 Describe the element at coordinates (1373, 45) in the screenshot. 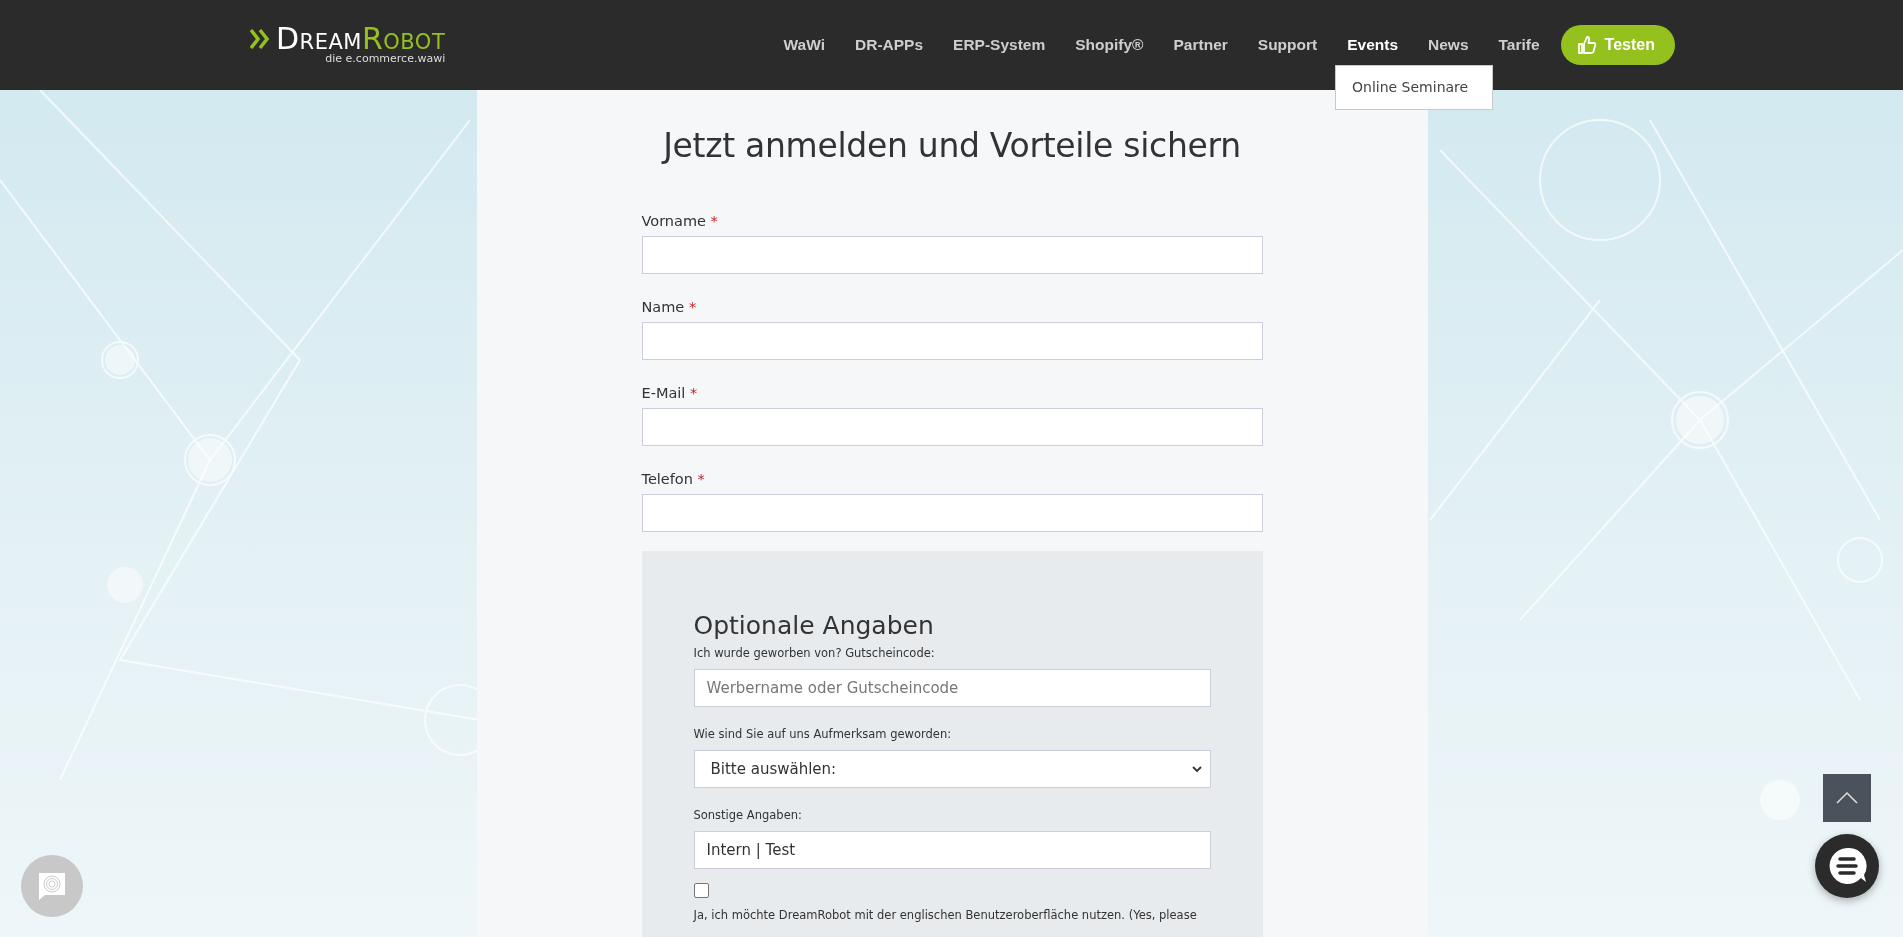

I see `nav-link: Events` at that location.